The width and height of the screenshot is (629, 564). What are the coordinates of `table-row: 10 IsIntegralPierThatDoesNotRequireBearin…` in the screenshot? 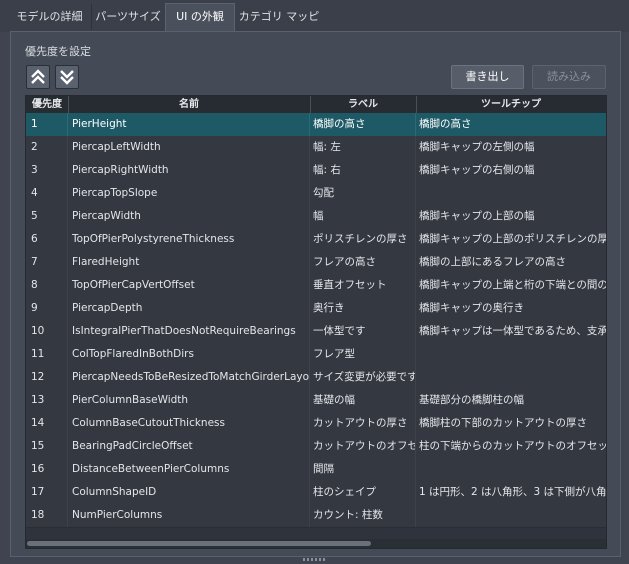 It's located at (316, 332).